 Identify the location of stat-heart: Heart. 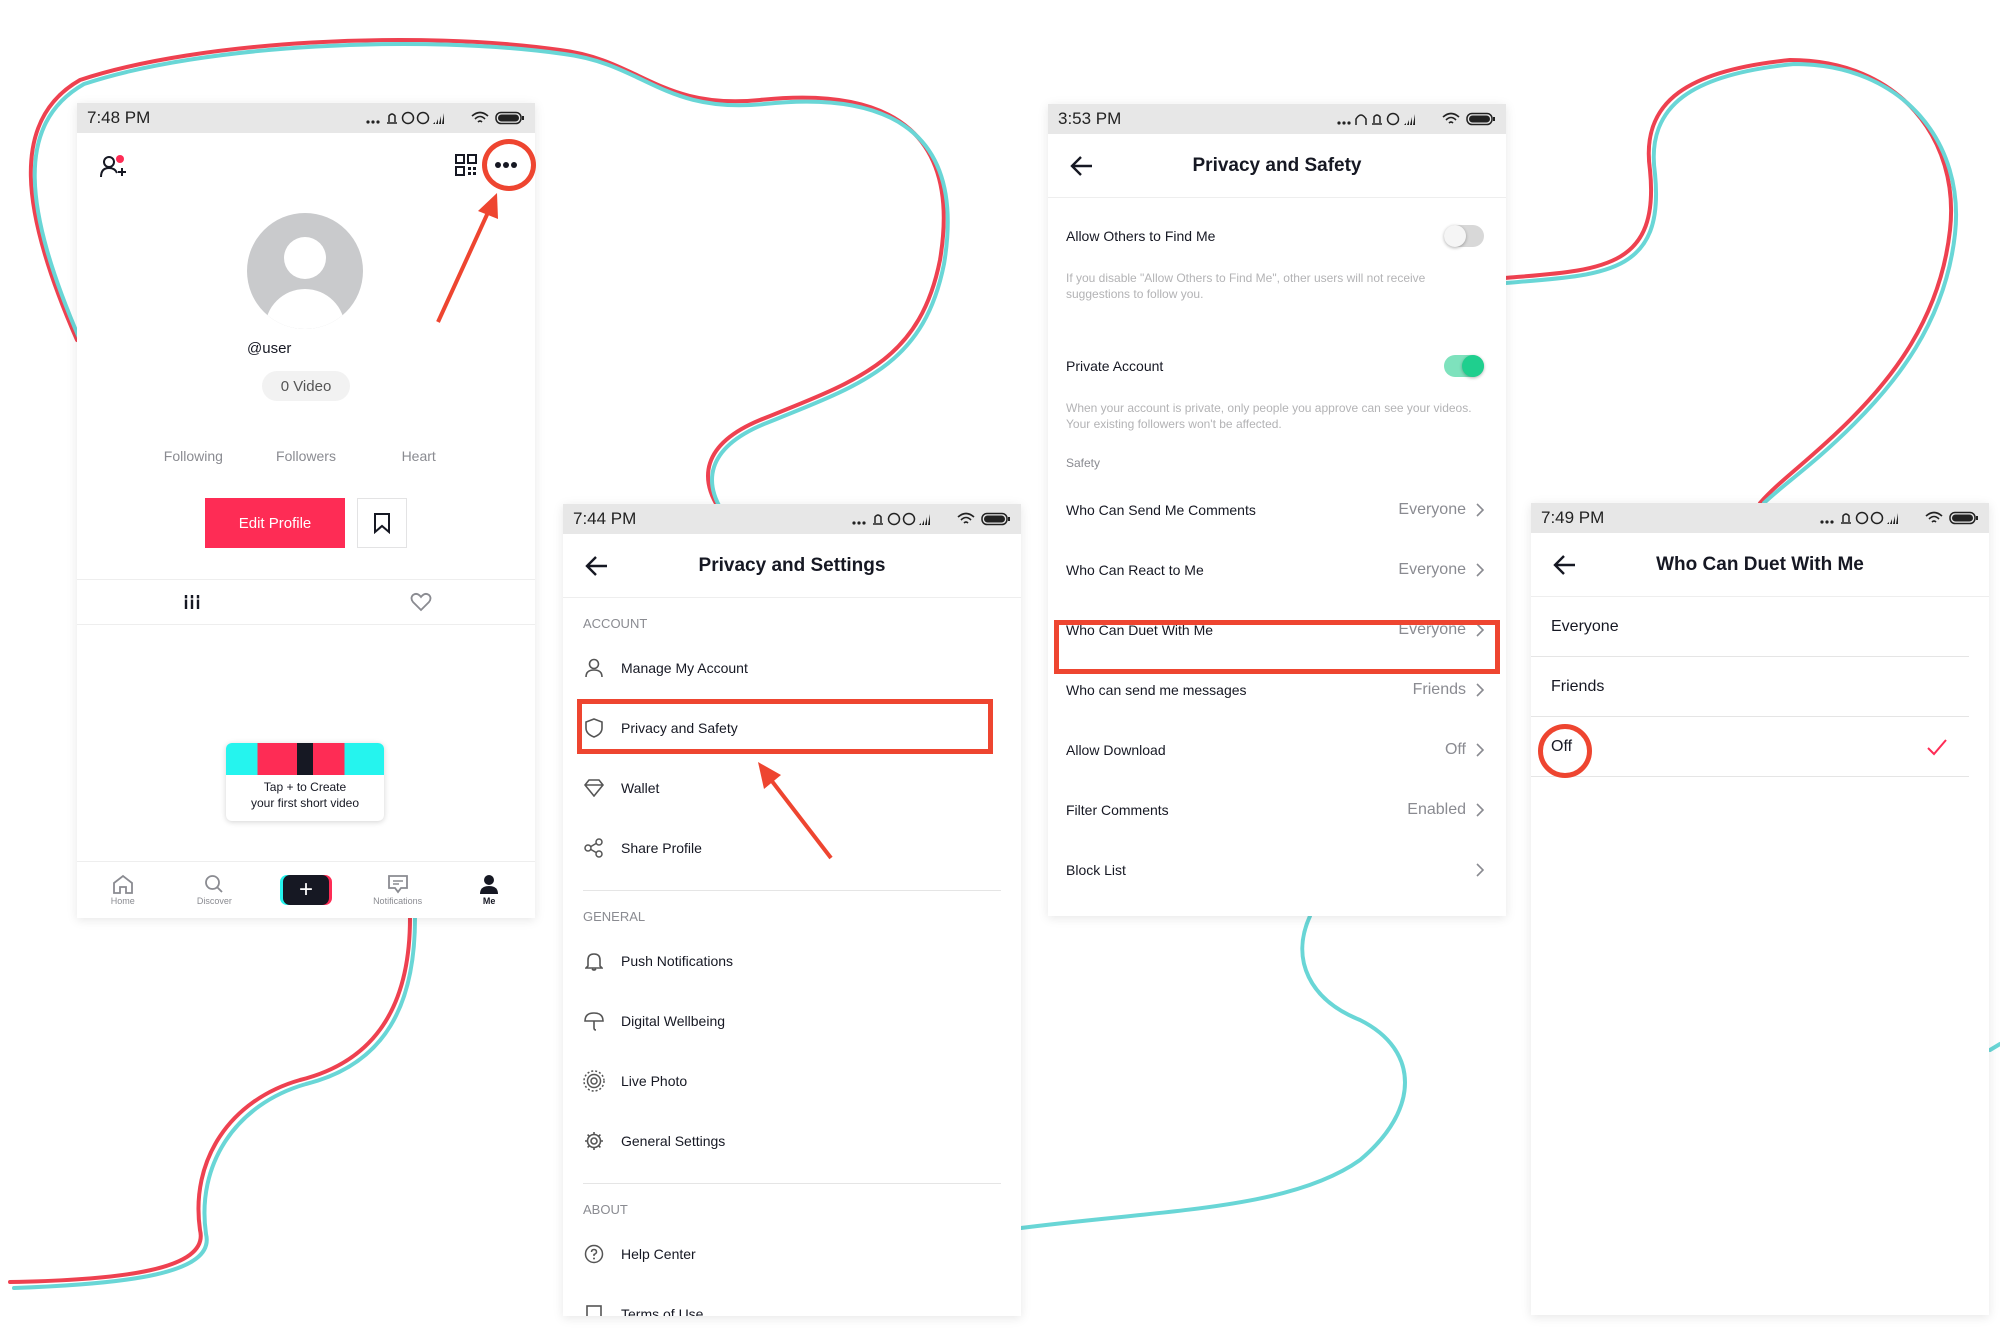
(418, 456).